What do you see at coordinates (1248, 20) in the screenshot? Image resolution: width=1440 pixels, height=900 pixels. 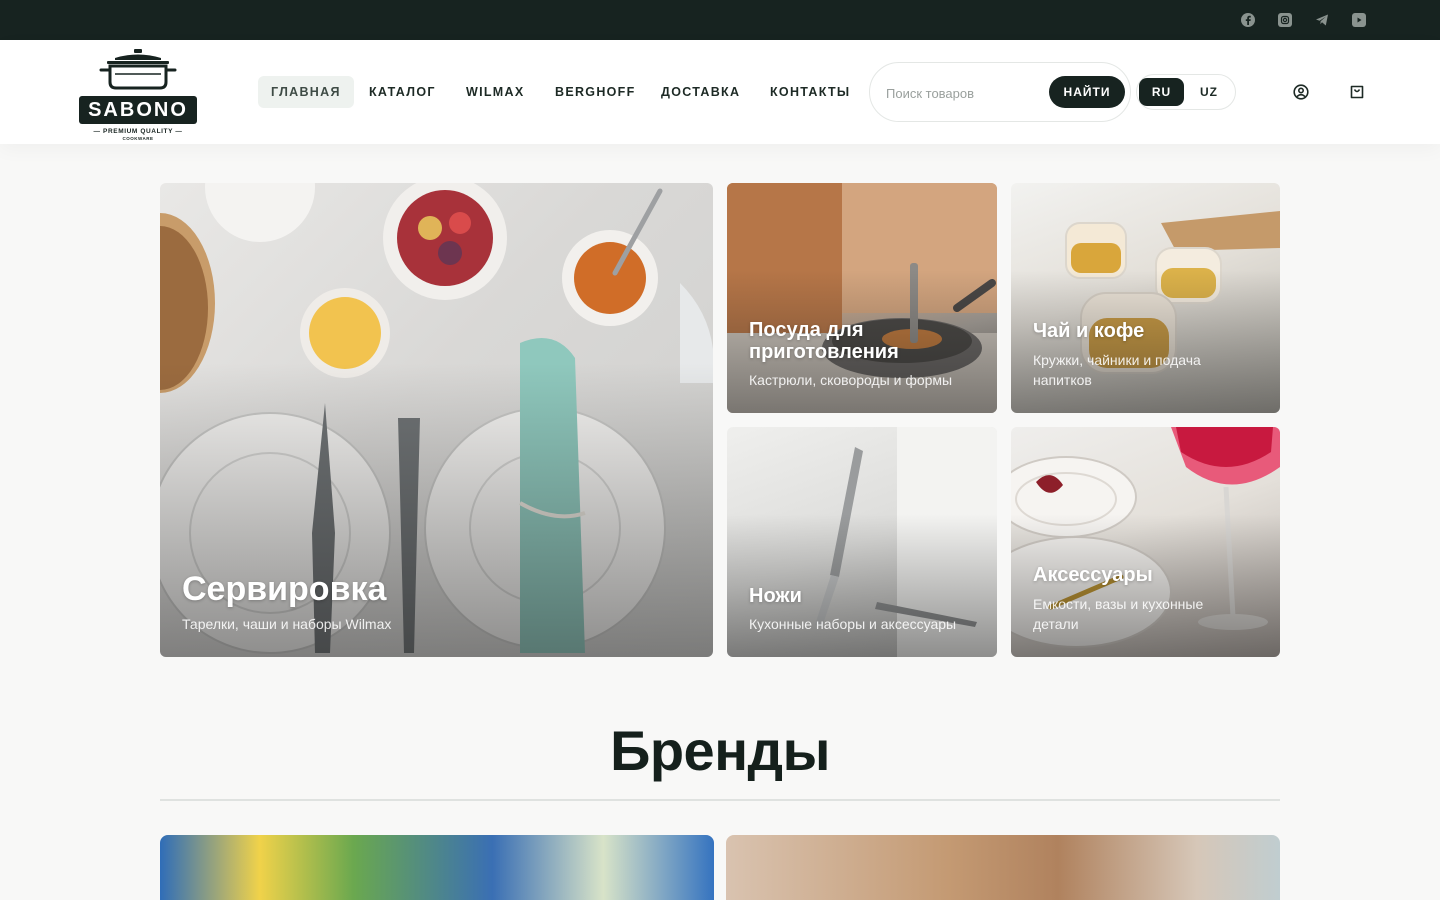 I see `facebook-icon` at bounding box center [1248, 20].